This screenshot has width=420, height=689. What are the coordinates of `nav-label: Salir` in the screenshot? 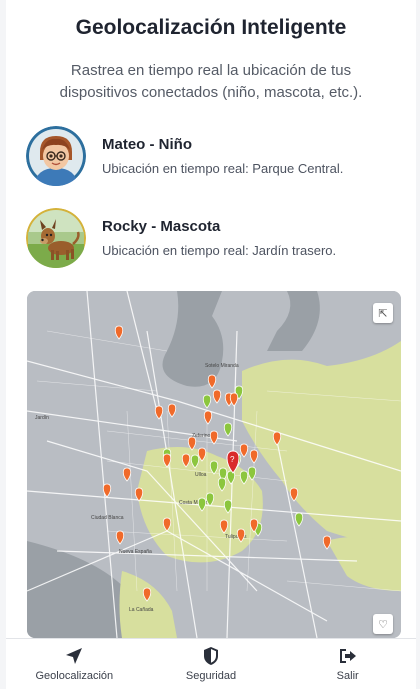 It's located at (347, 676).